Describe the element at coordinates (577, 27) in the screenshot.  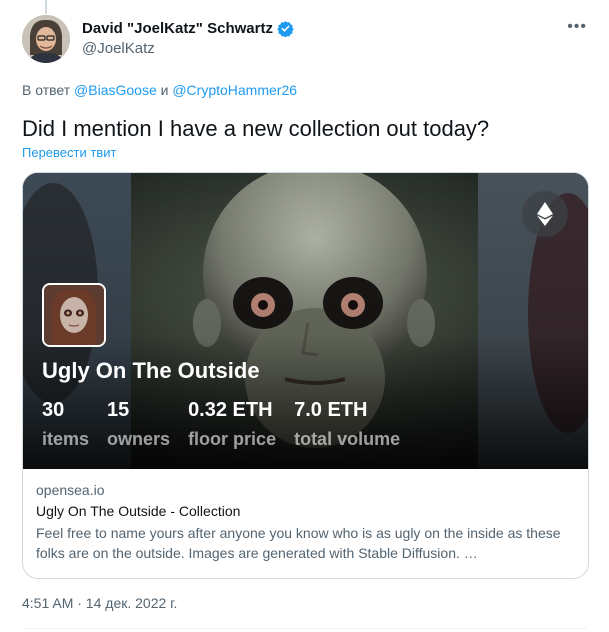
I see `more-icon: •••` at that location.